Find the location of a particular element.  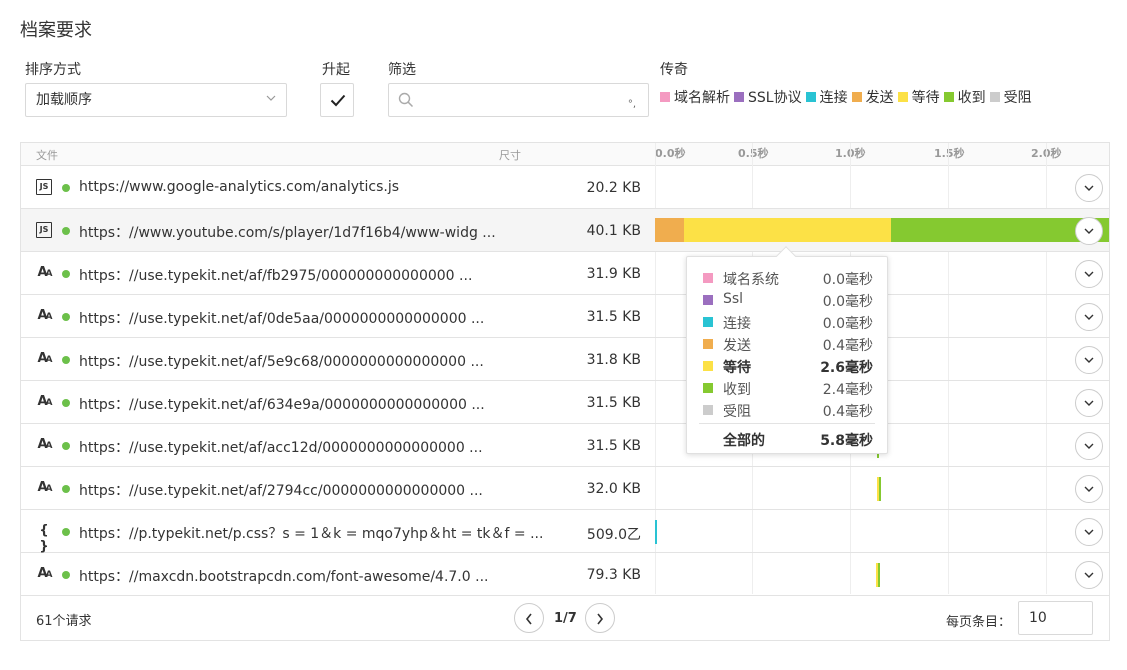

tooltip-row: 受阻 0.4毫秒 is located at coordinates (787, 410).